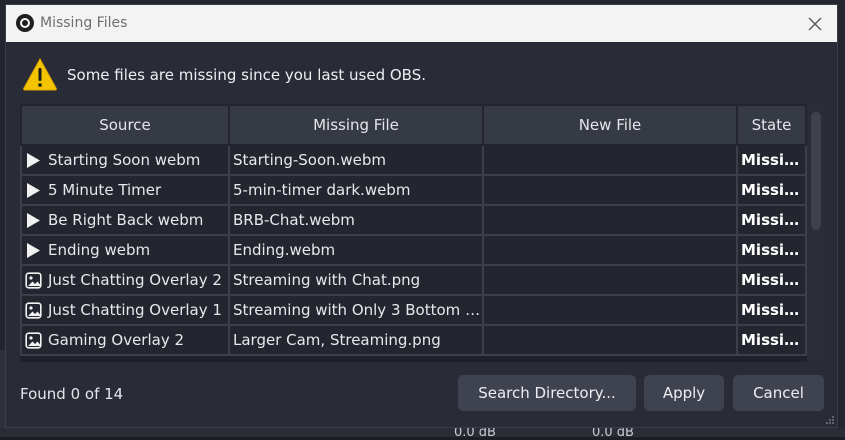 The height and width of the screenshot is (440, 845). What do you see at coordinates (72, 394) in the screenshot?
I see `found-count: Found 0 of 14` at bounding box center [72, 394].